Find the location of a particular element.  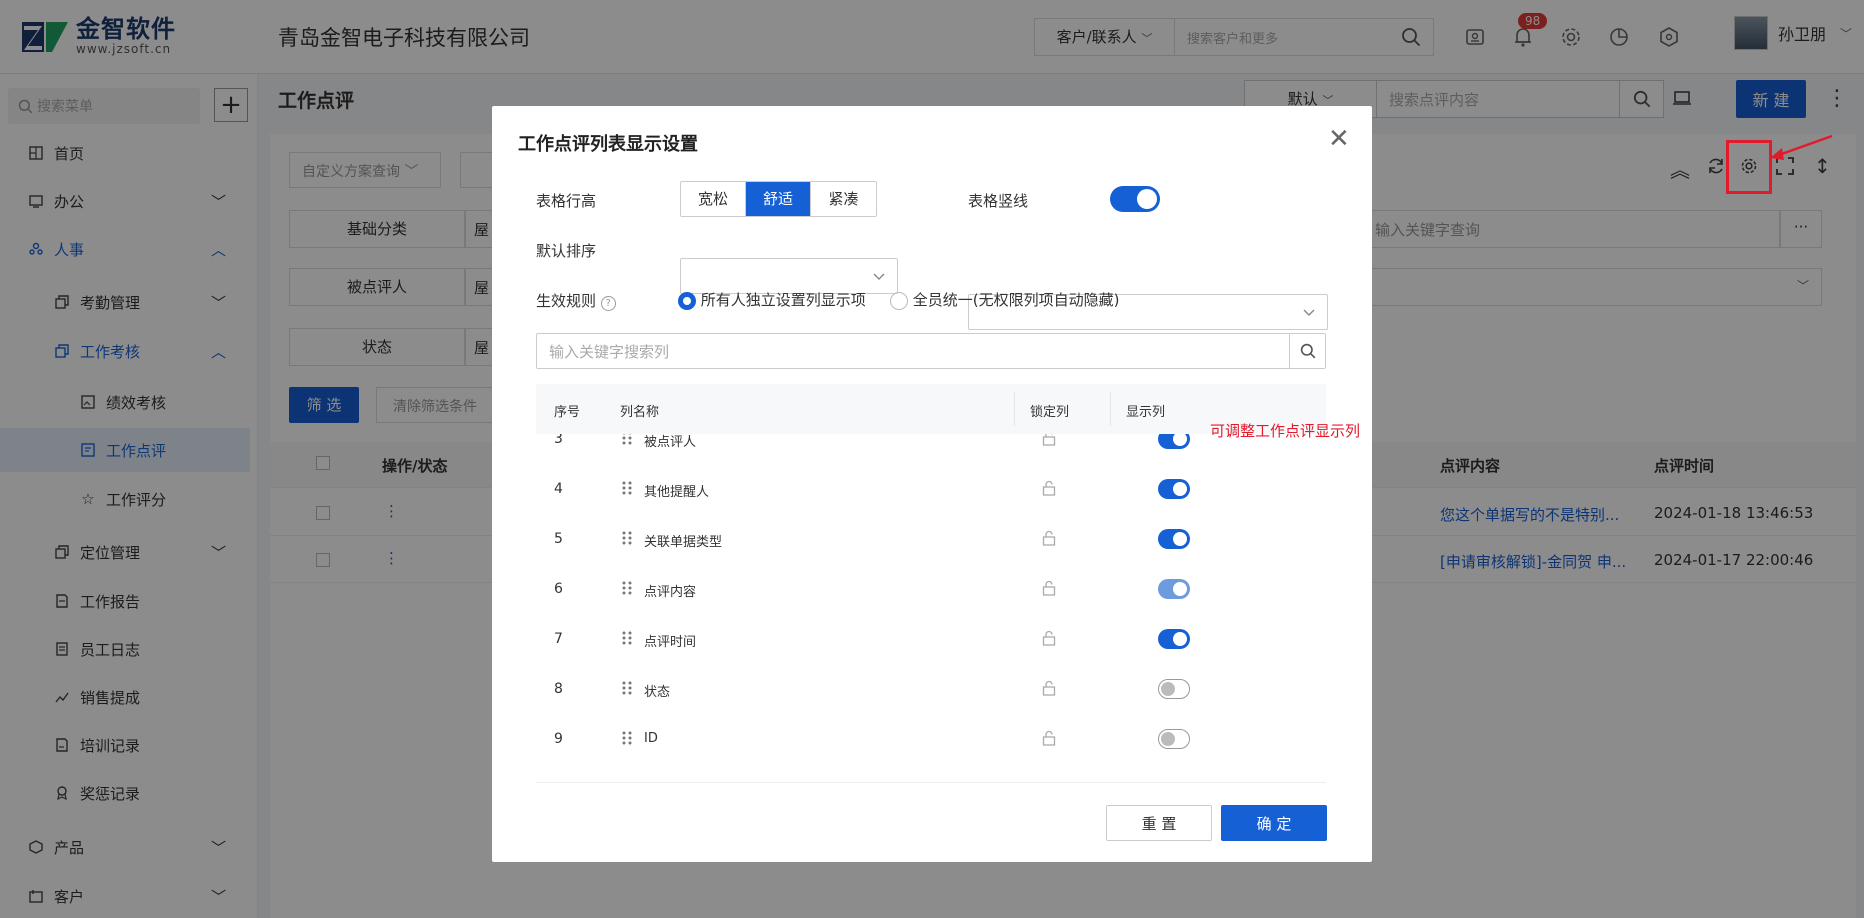

rule-option-label: 全员统一(无权限列项自动隐藏) is located at coordinates (1016, 300).